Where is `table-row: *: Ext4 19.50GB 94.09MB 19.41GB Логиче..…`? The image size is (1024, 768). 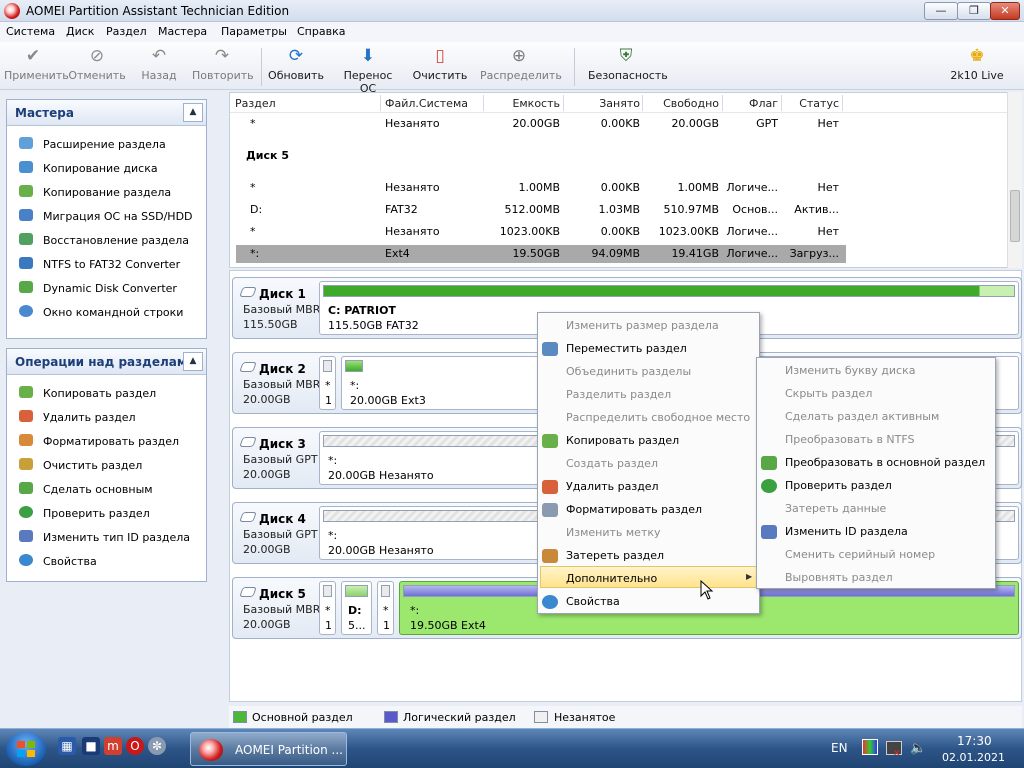 table-row: *: Ext4 19.50GB 94.09MB 19.41GB Логиче..… is located at coordinates (619, 254).